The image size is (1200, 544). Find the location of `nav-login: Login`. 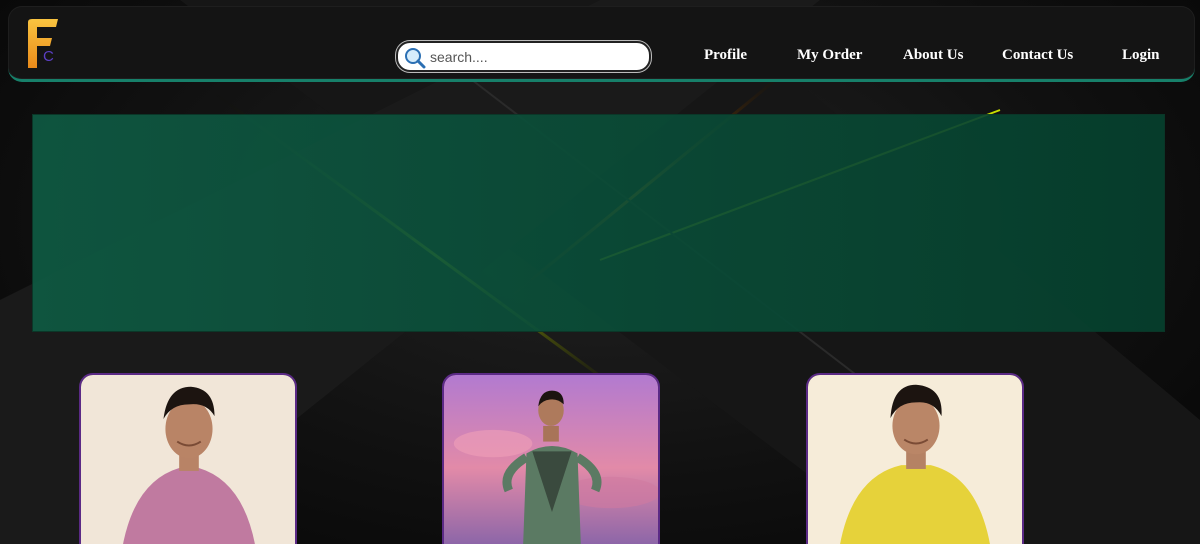

nav-login: Login is located at coordinates (1141, 55).